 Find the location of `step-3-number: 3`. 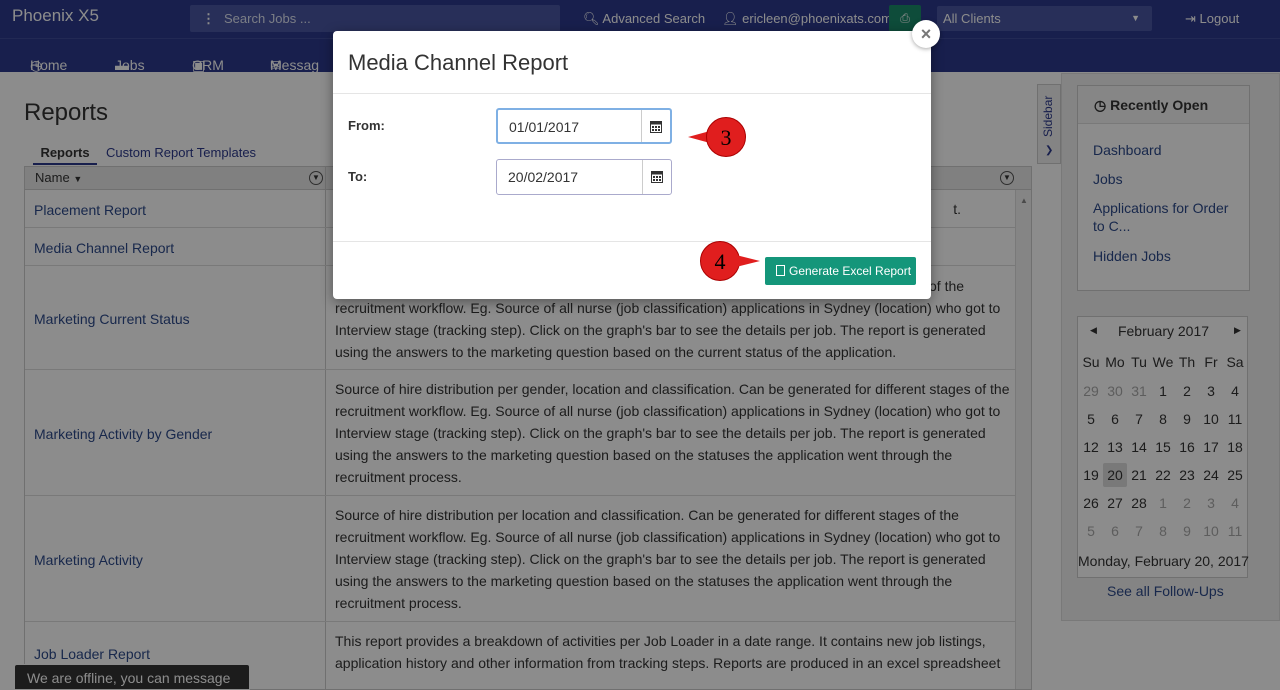

step-3-number: 3 is located at coordinates (726, 137).